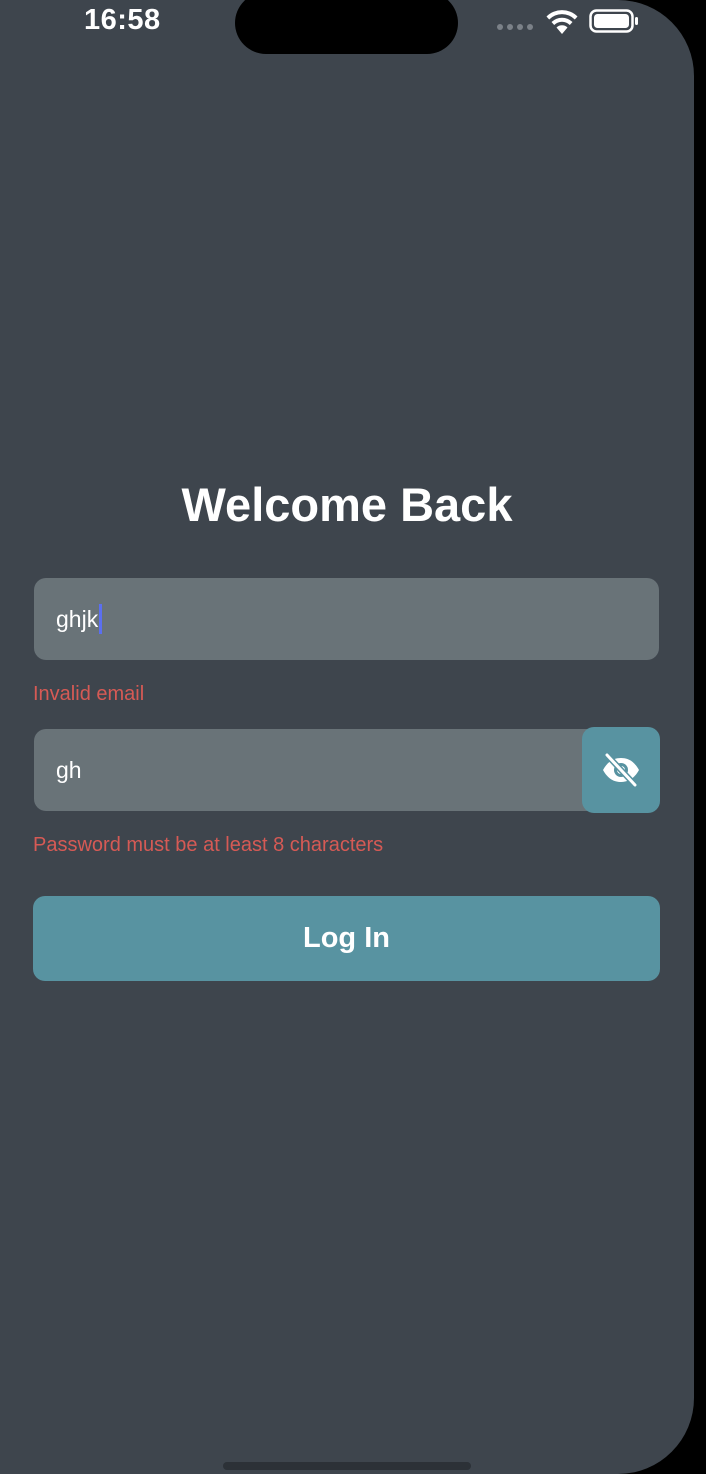  Describe the element at coordinates (515, 27) in the screenshot. I see `signal-dots-icon` at that location.